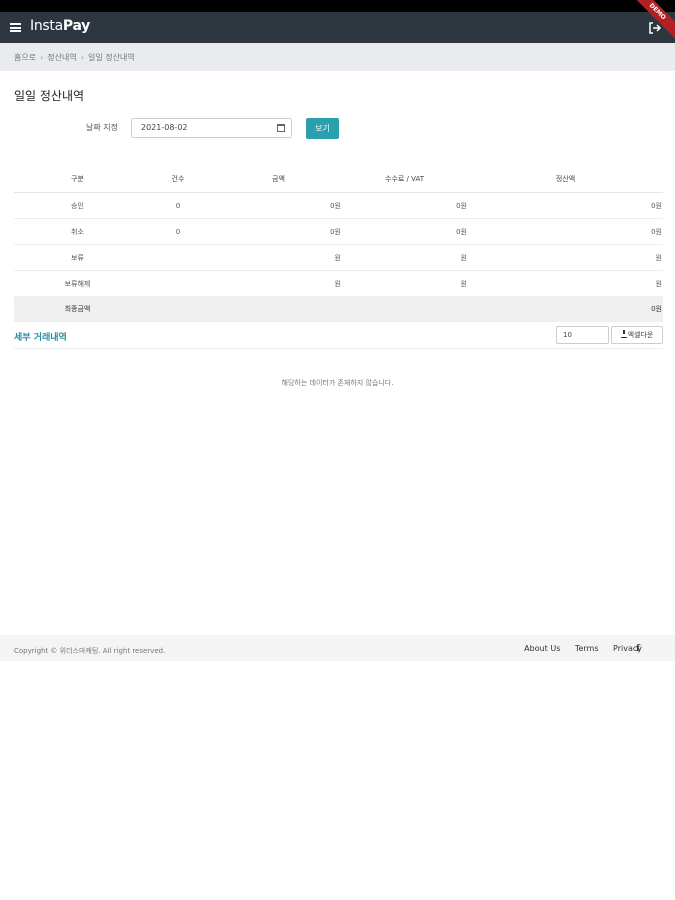  What do you see at coordinates (77, 283) in the screenshot?
I see `cell-category: 보류해제` at bounding box center [77, 283].